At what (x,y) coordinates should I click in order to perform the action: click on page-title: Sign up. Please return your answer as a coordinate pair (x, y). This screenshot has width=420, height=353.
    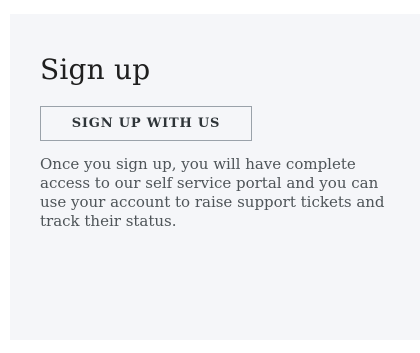
    Looking at the image, I should click on (95, 69).